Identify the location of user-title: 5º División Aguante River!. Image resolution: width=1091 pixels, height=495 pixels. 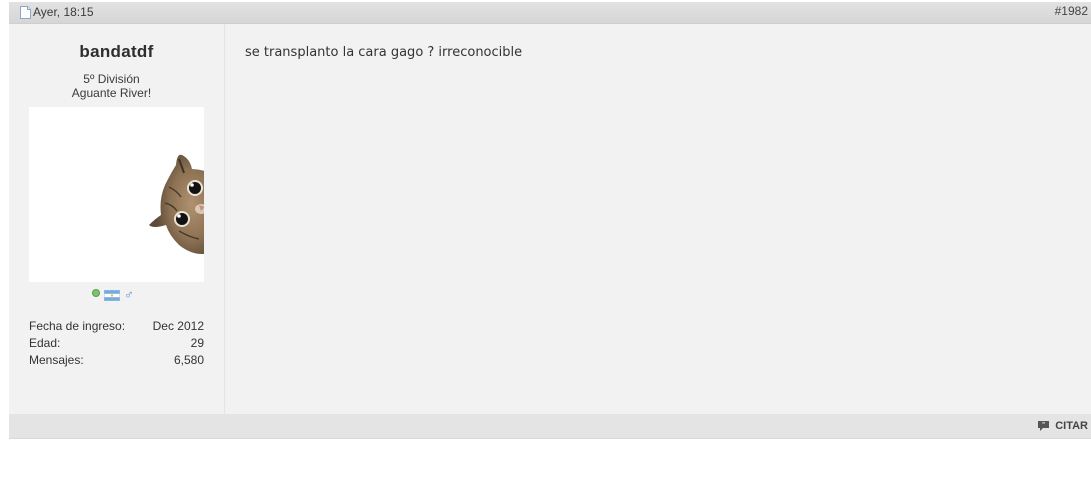
(111, 86).